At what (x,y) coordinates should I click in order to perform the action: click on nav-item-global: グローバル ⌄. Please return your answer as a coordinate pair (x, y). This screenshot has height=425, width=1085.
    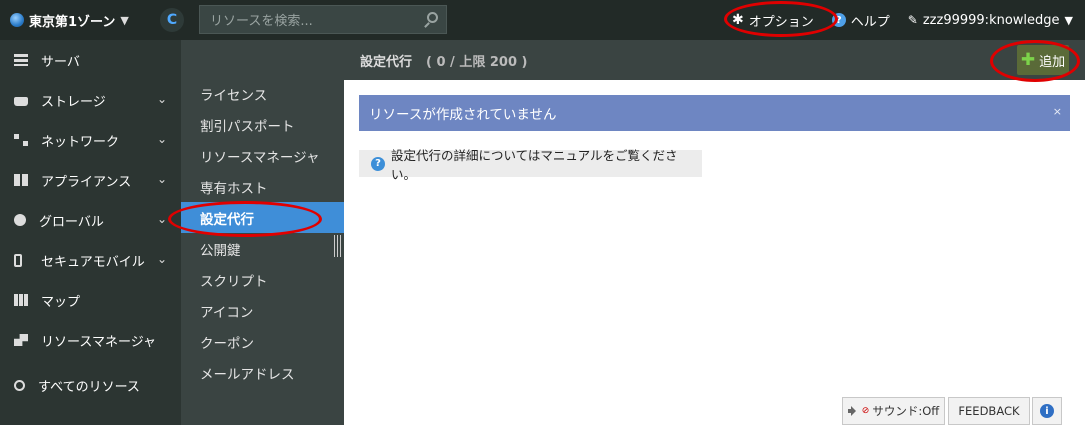
    Looking at the image, I should click on (90, 220).